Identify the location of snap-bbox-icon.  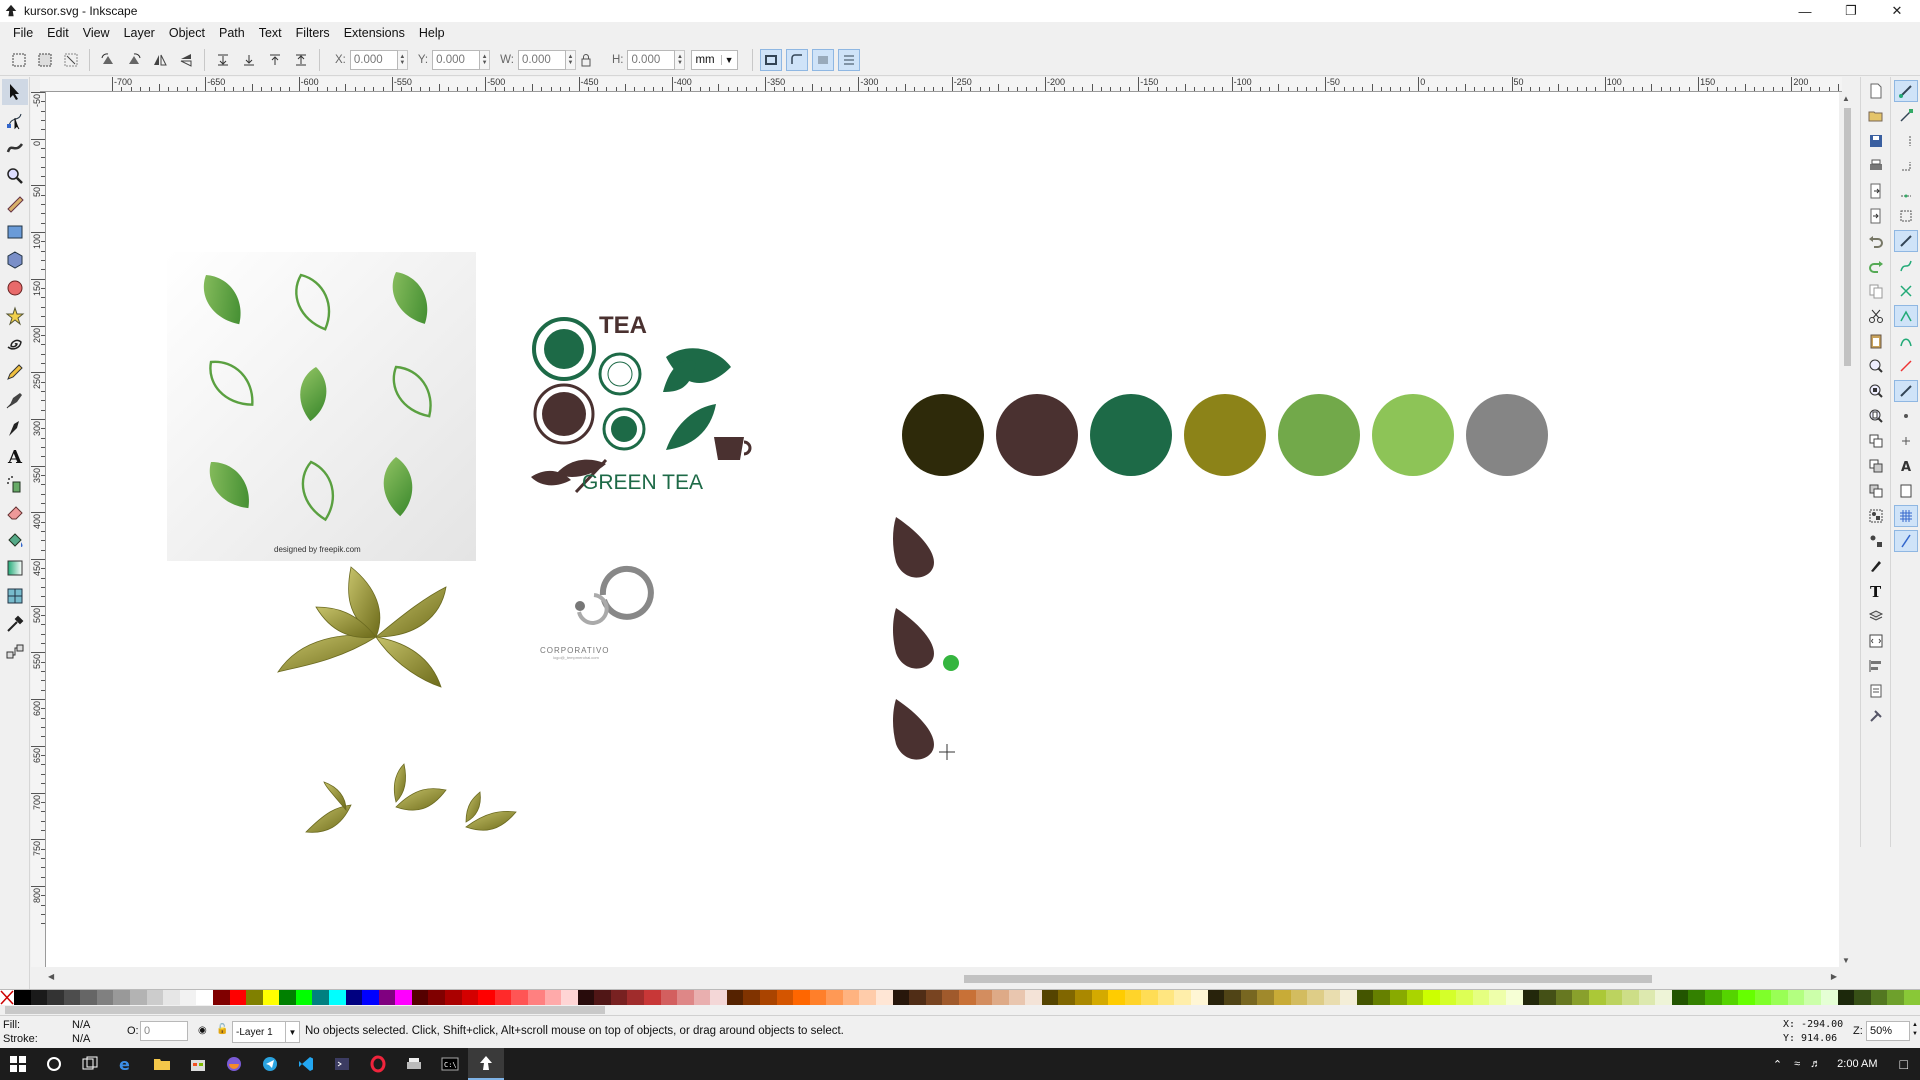
(1906, 116).